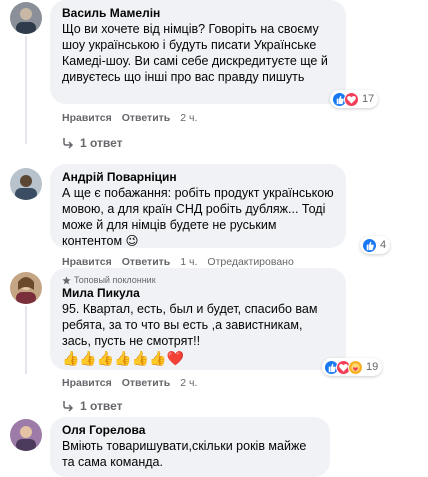  Describe the element at coordinates (368, 99) in the screenshot. I see `reaction-count: 17` at that location.